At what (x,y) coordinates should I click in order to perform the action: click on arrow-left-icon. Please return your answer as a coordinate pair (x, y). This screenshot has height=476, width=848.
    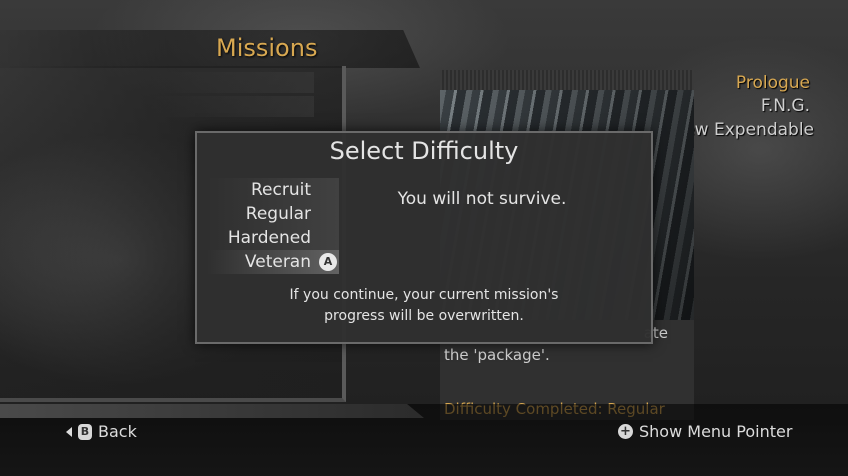
    Looking at the image, I should click on (69, 431).